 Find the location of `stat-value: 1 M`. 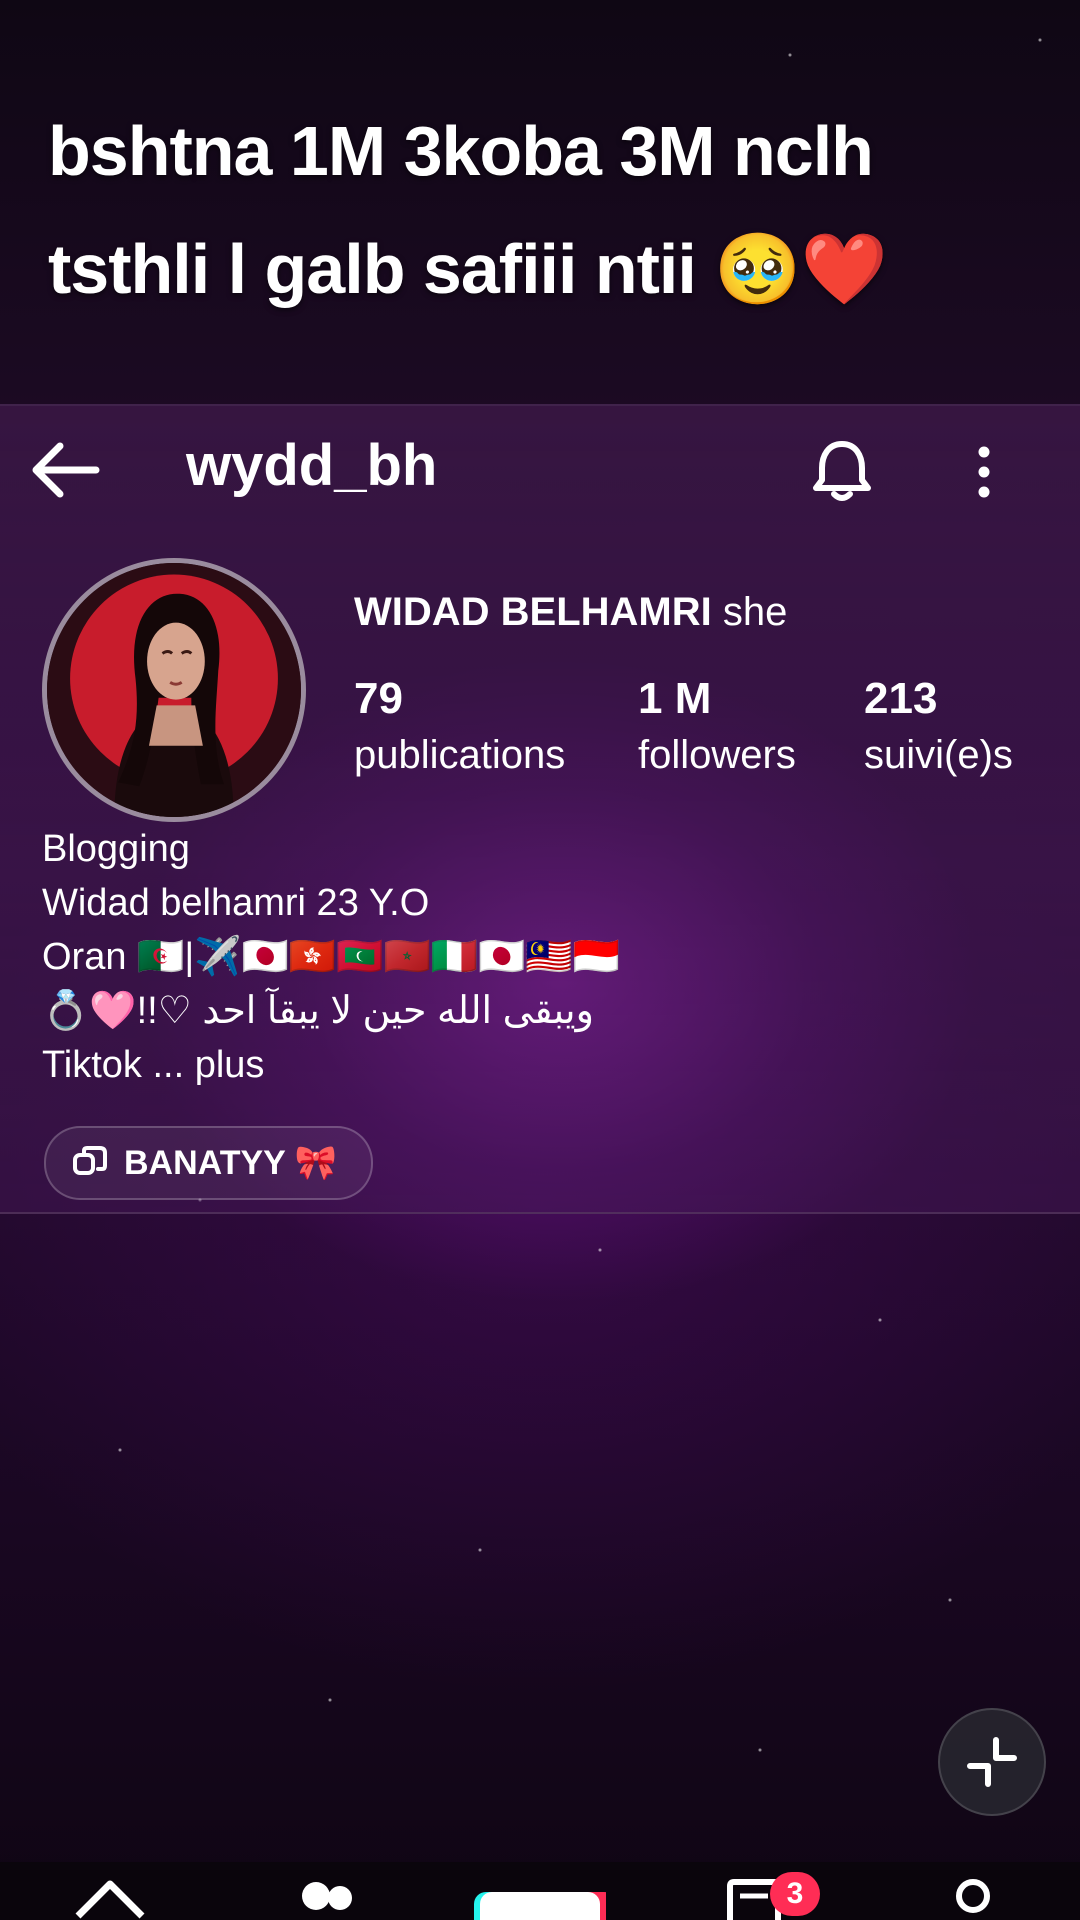

stat-value: 1 M is located at coordinates (675, 698).